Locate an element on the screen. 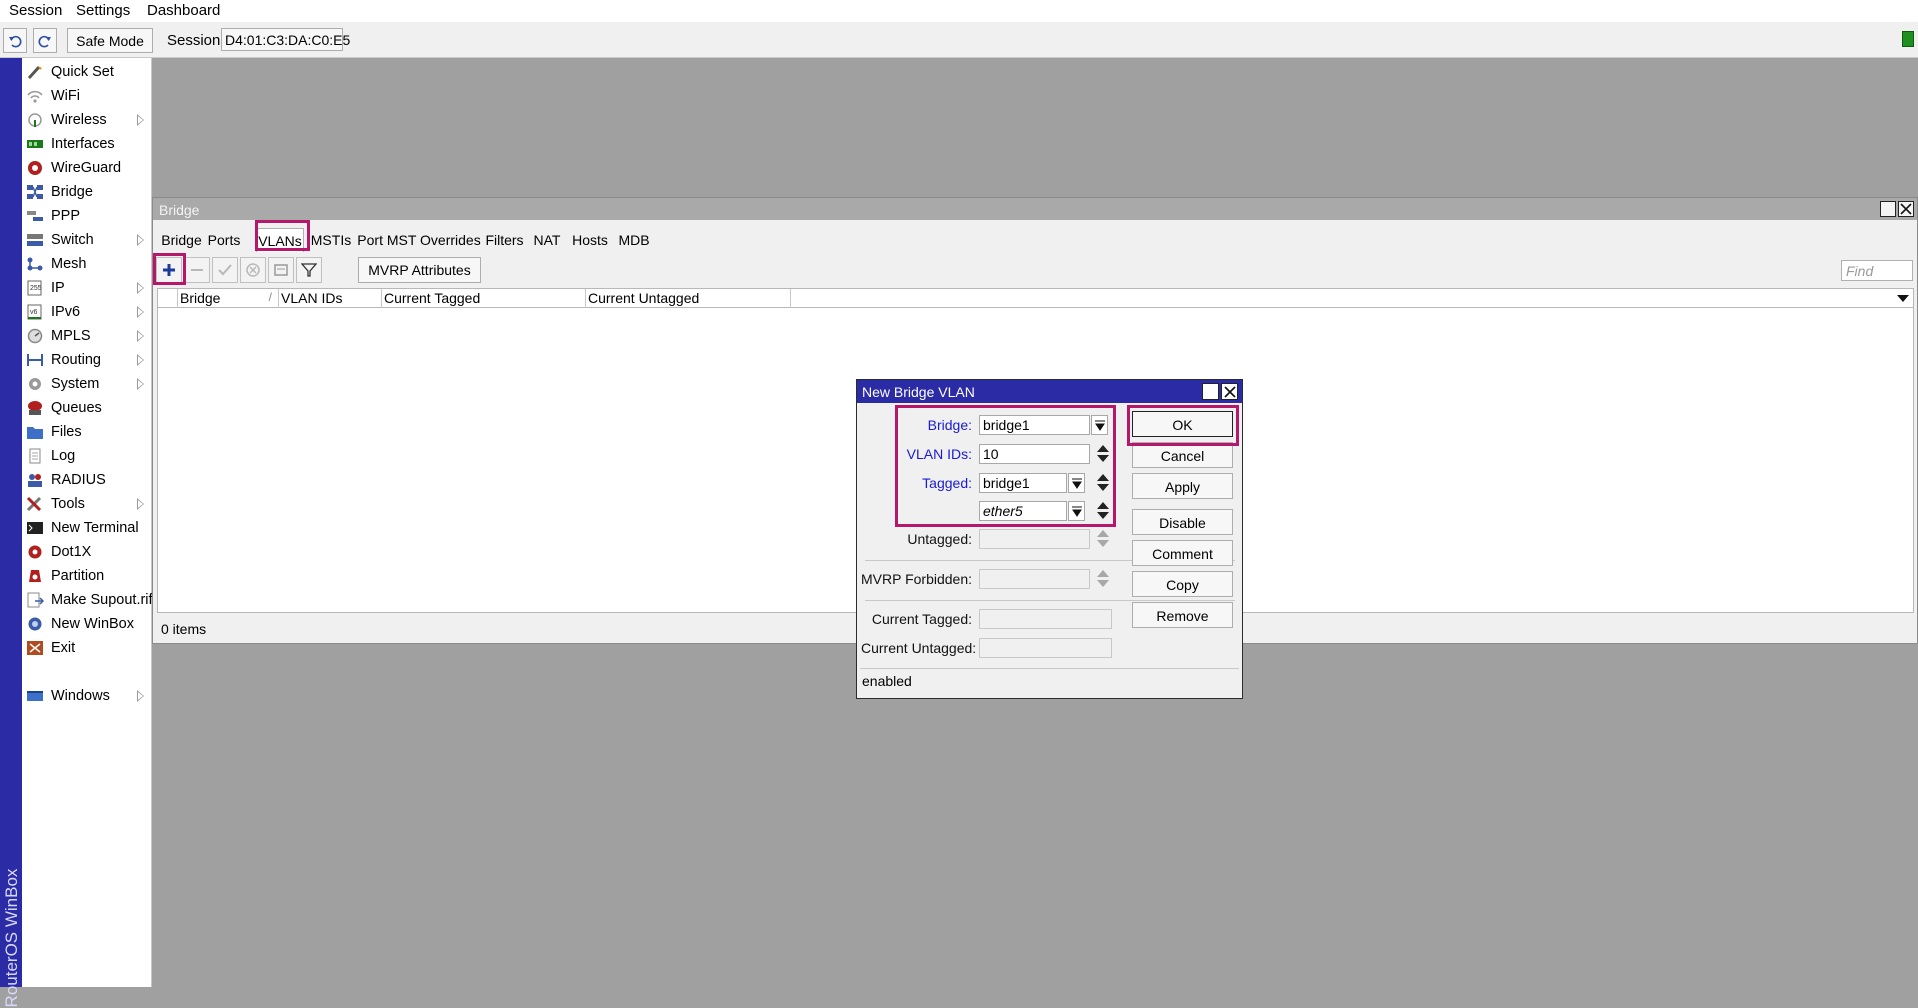  comment-button: Comment is located at coordinates (1182, 553).